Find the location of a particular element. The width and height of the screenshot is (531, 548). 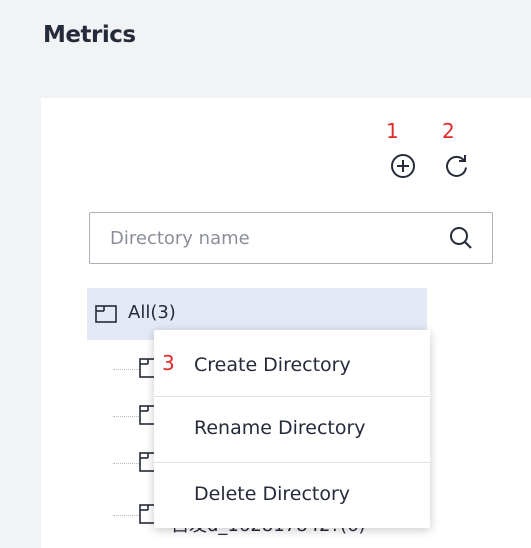

rename-directory-menu-item: Rename Directory is located at coordinates (292, 428).